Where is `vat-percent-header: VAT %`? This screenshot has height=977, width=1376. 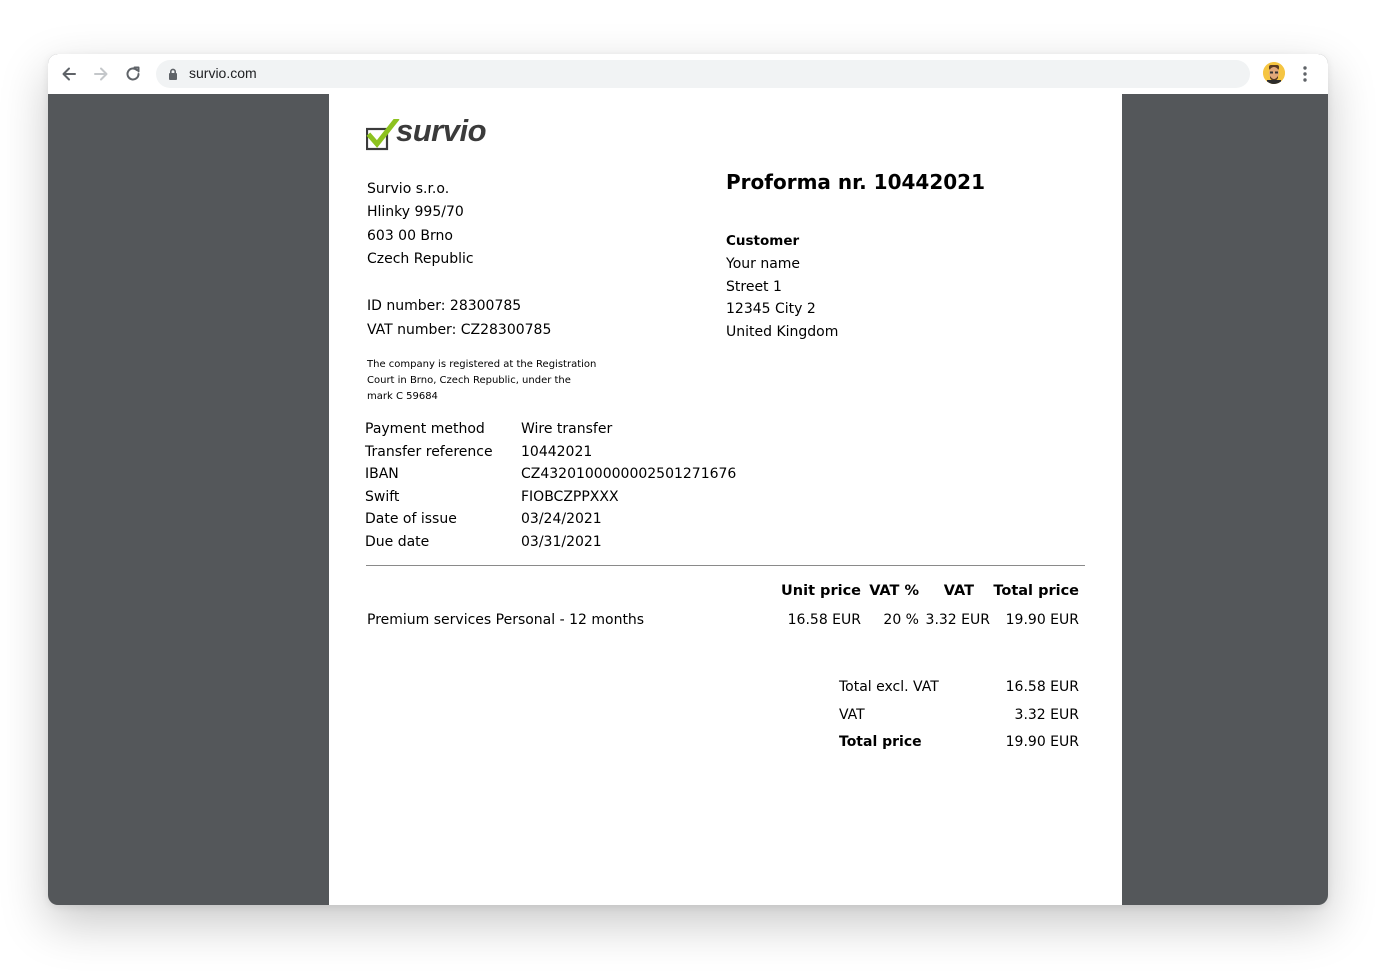 vat-percent-header: VAT % is located at coordinates (894, 591).